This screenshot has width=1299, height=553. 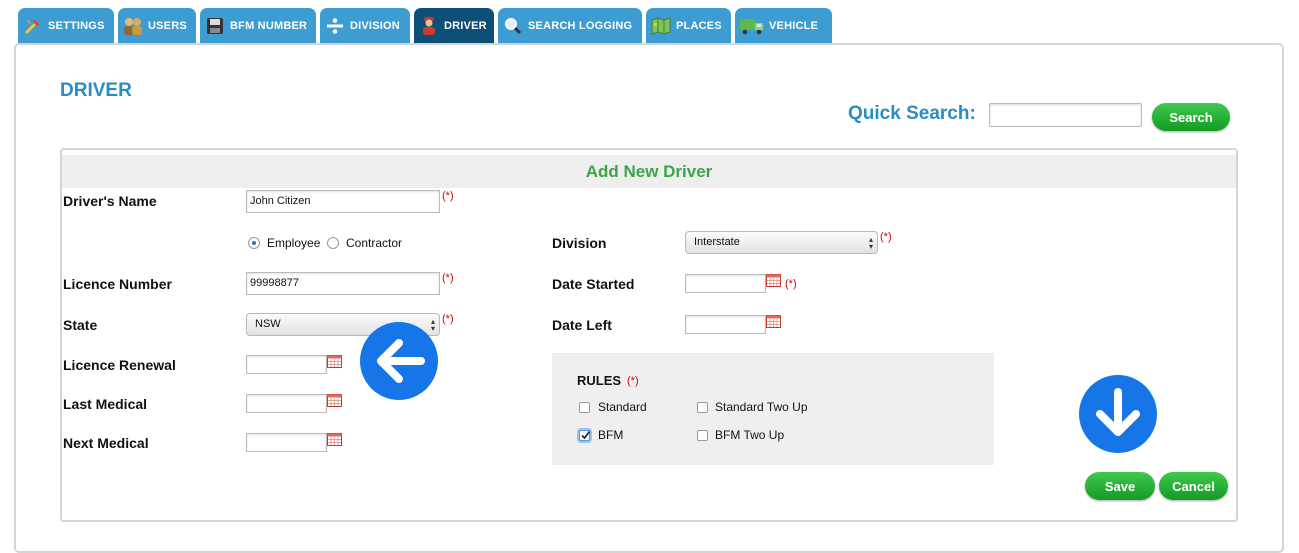 I want to click on tools-icon, so click(x=33, y=26).